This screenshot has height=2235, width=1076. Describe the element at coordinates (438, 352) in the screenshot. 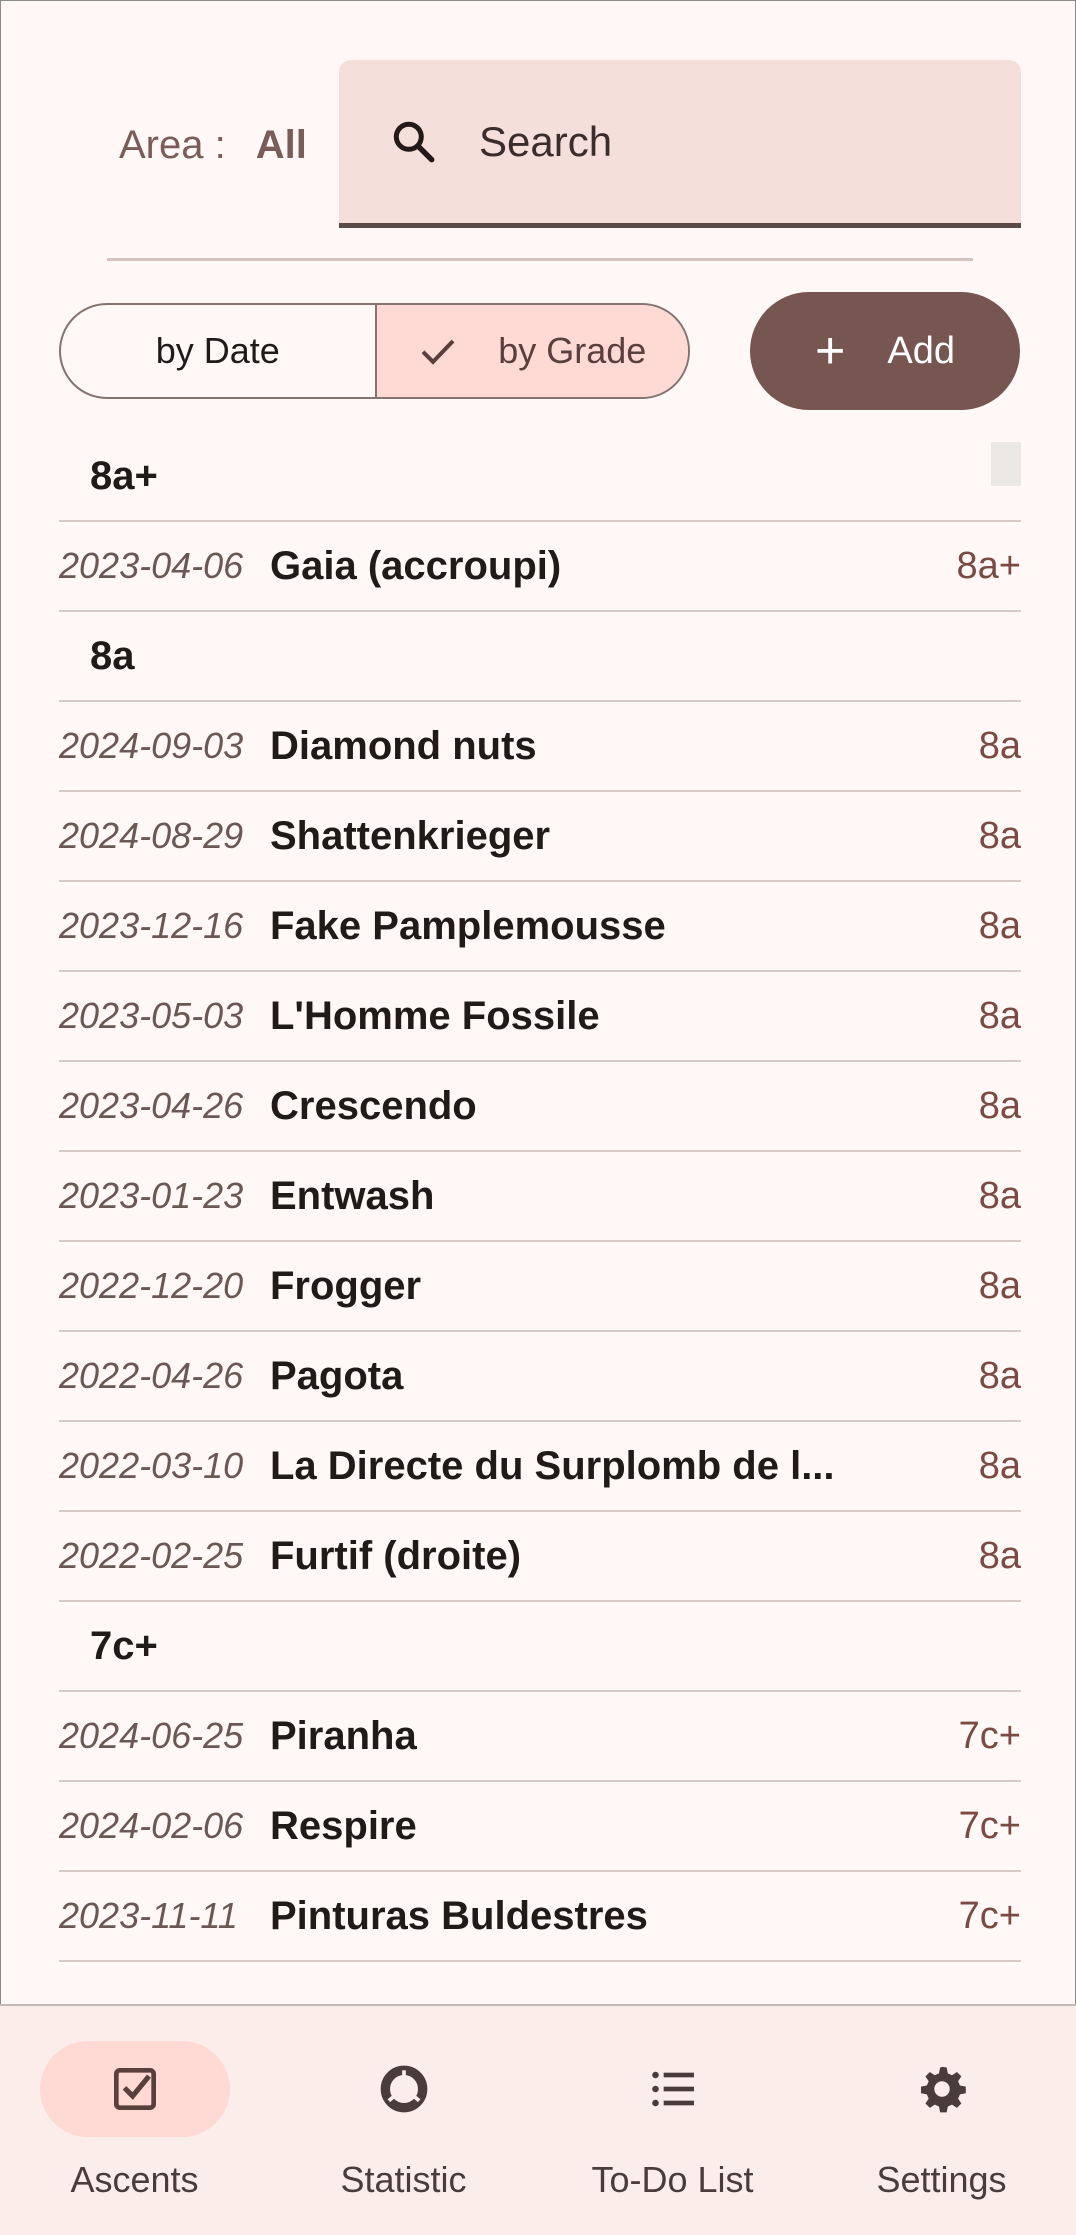

I see `check-icon` at that location.